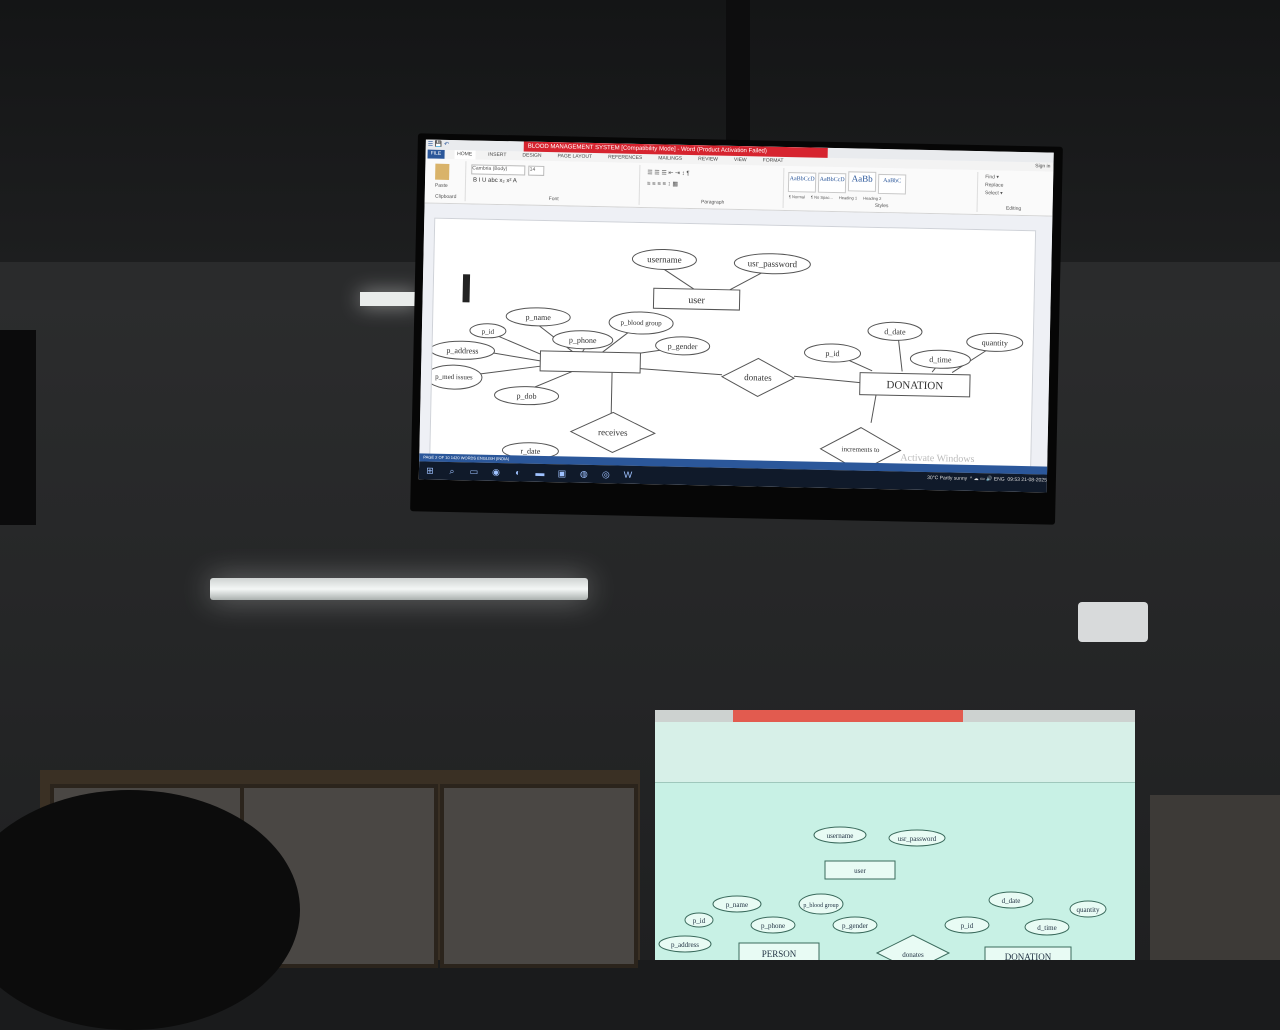 Image resolution: width=1280 pixels, height=1030 pixels. I want to click on replace-button: Replace, so click(1014, 185).